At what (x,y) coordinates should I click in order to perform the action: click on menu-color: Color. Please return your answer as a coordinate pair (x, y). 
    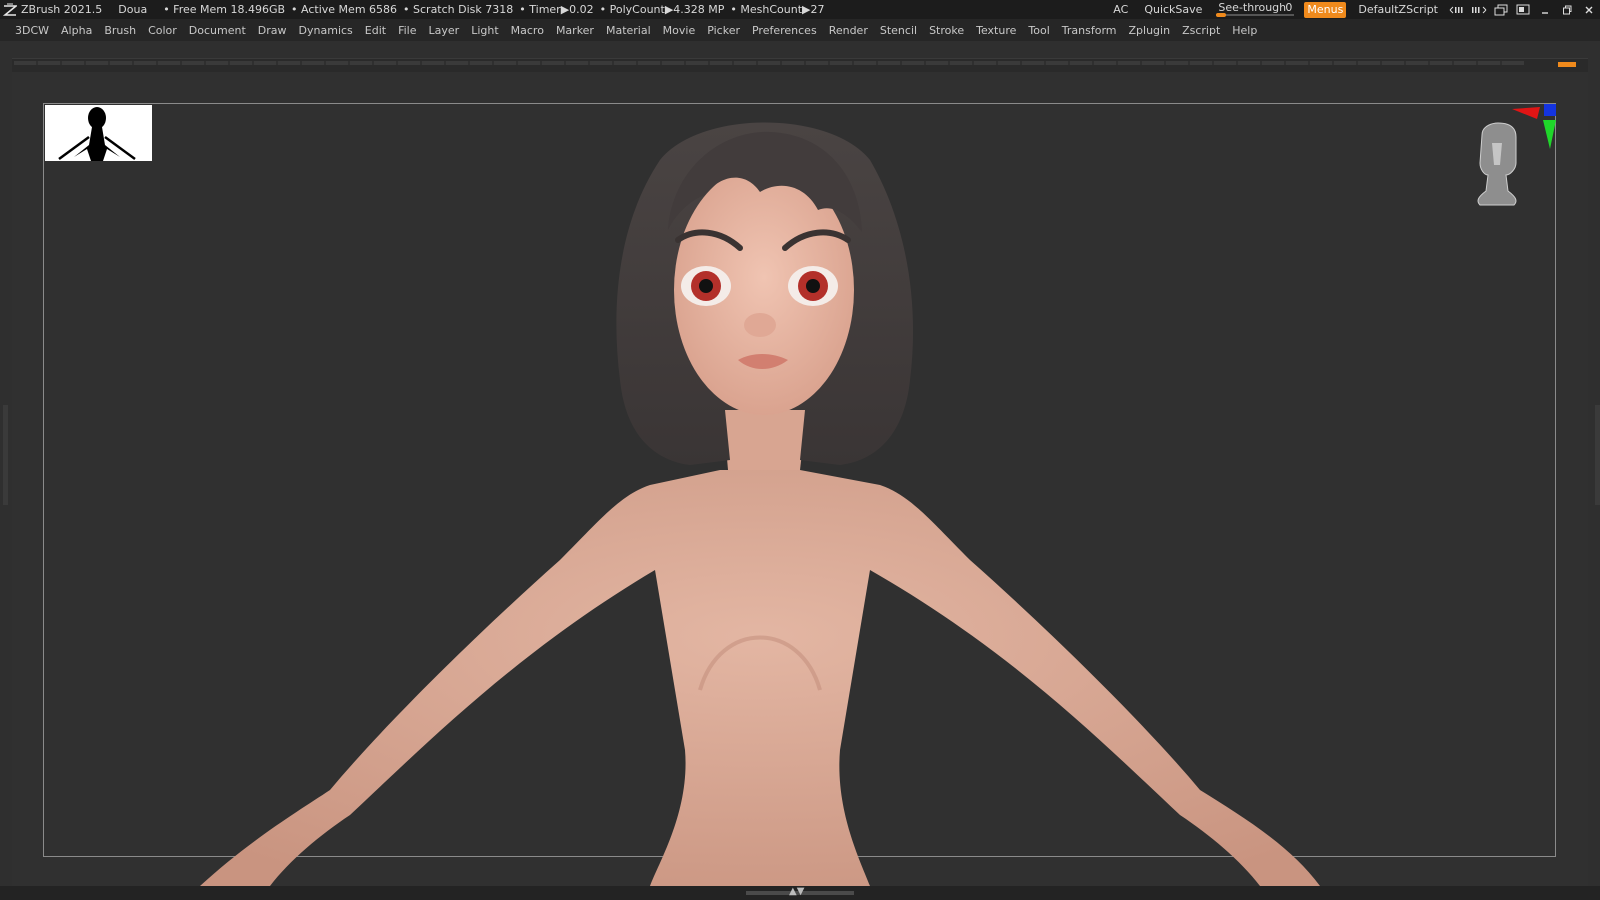
    Looking at the image, I should click on (162, 30).